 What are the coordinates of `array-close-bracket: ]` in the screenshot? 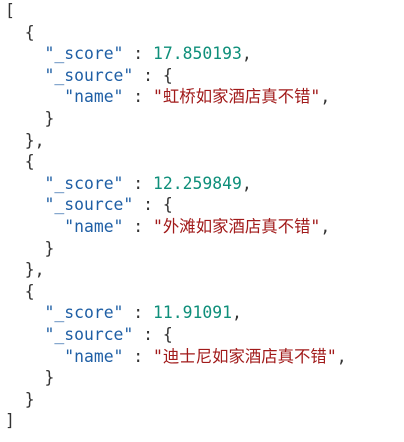 It's located at (10, 421).